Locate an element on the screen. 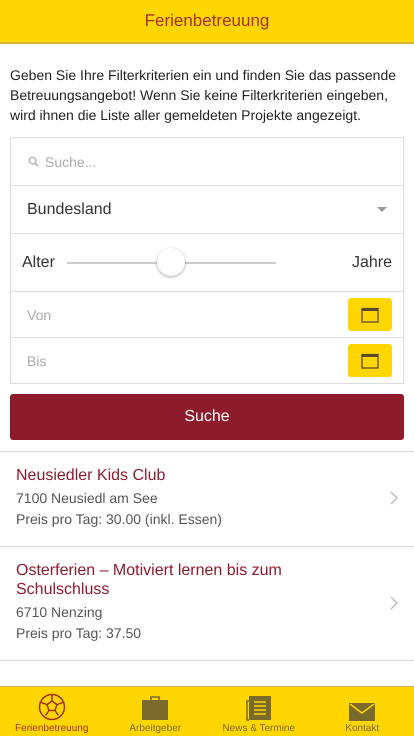 This screenshot has width=414, height=736. nav-tab: News & Termine is located at coordinates (258, 711).